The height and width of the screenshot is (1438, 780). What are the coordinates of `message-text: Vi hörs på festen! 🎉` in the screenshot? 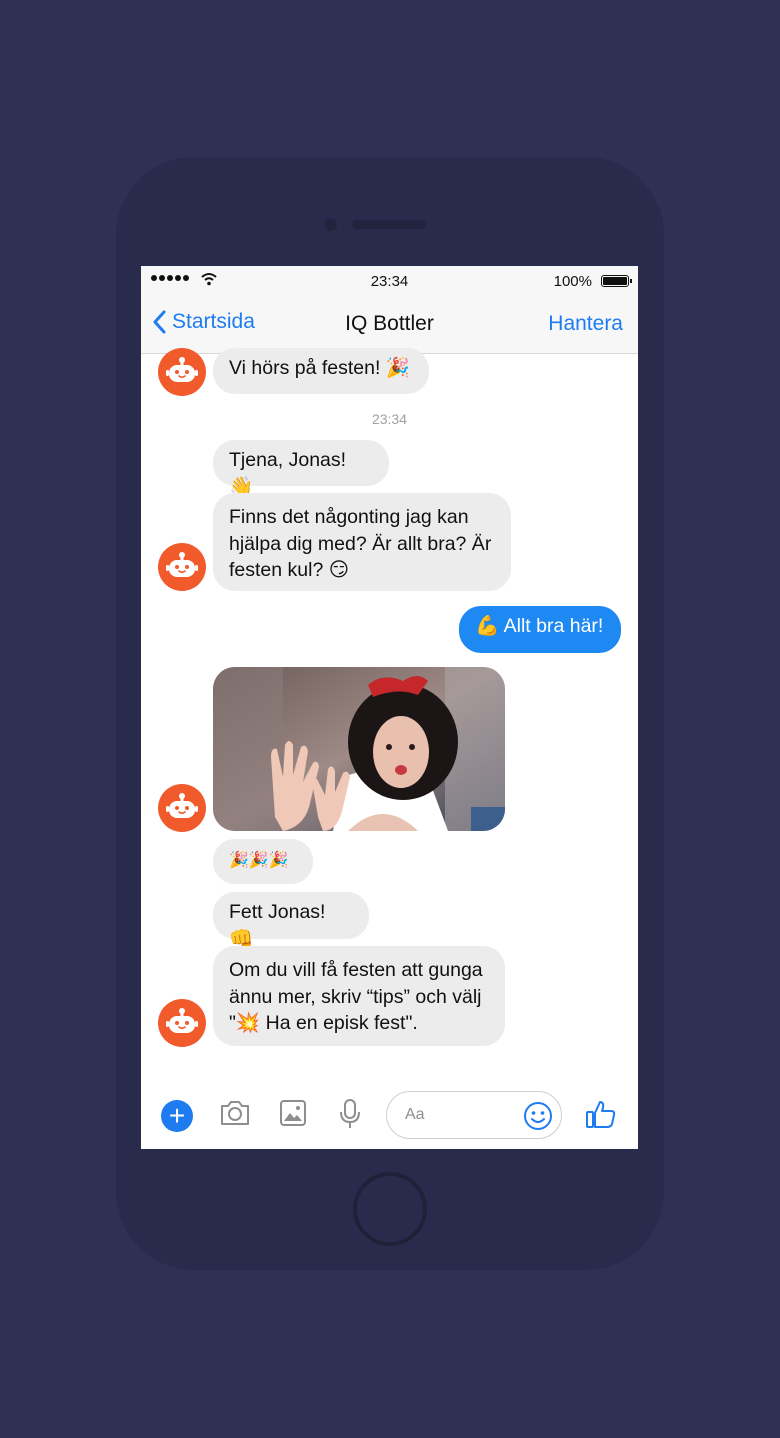 It's located at (320, 368).